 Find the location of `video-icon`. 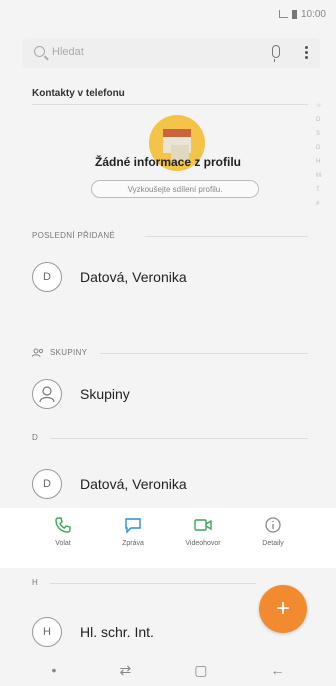

video-icon is located at coordinates (203, 525).